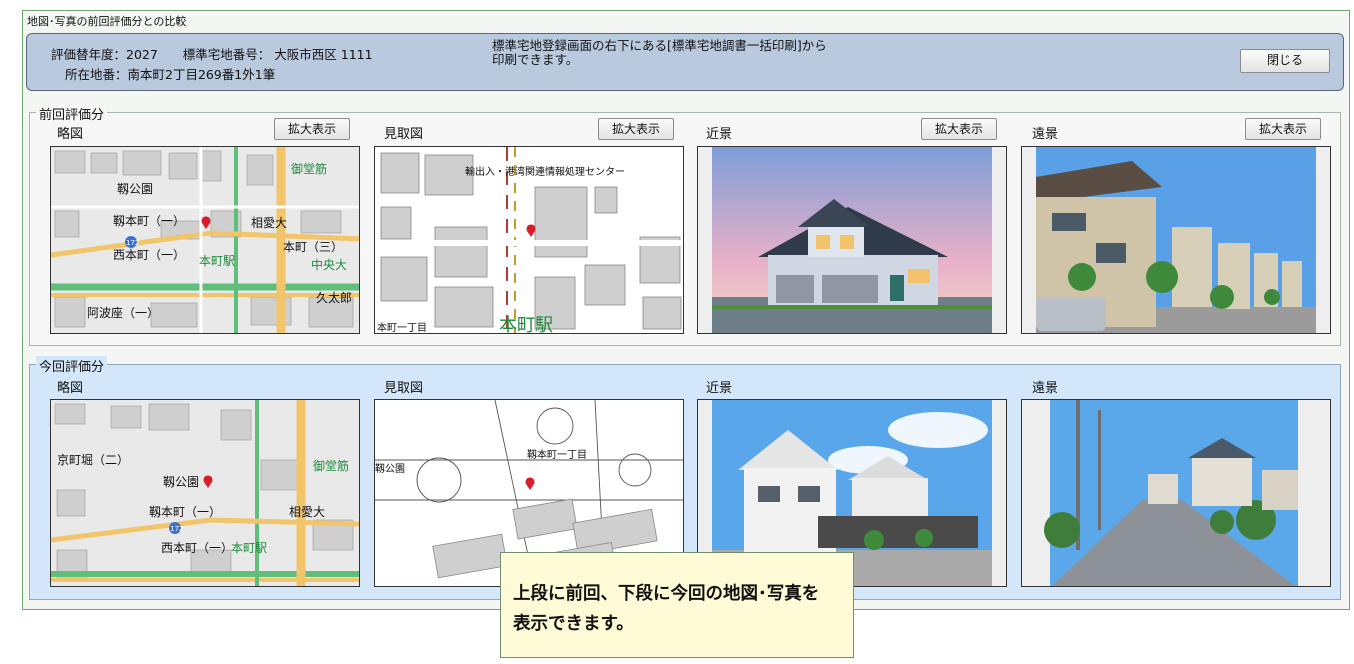 The image size is (1354, 664). What do you see at coordinates (545, 171) in the screenshot?
I see `svg-text: 輸出入・港湾関連情報処理センター` at bounding box center [545, 171].